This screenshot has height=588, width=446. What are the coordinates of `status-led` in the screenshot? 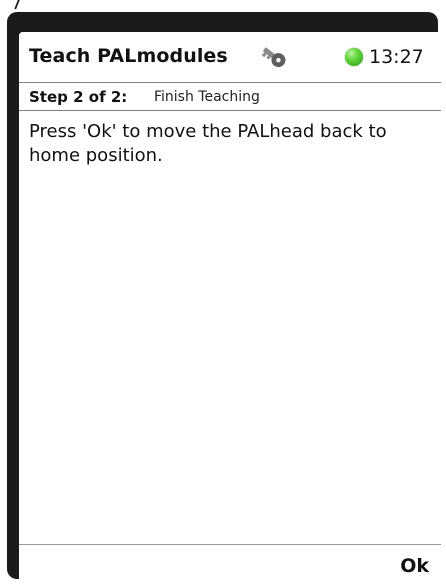 It's located at (354, 57).